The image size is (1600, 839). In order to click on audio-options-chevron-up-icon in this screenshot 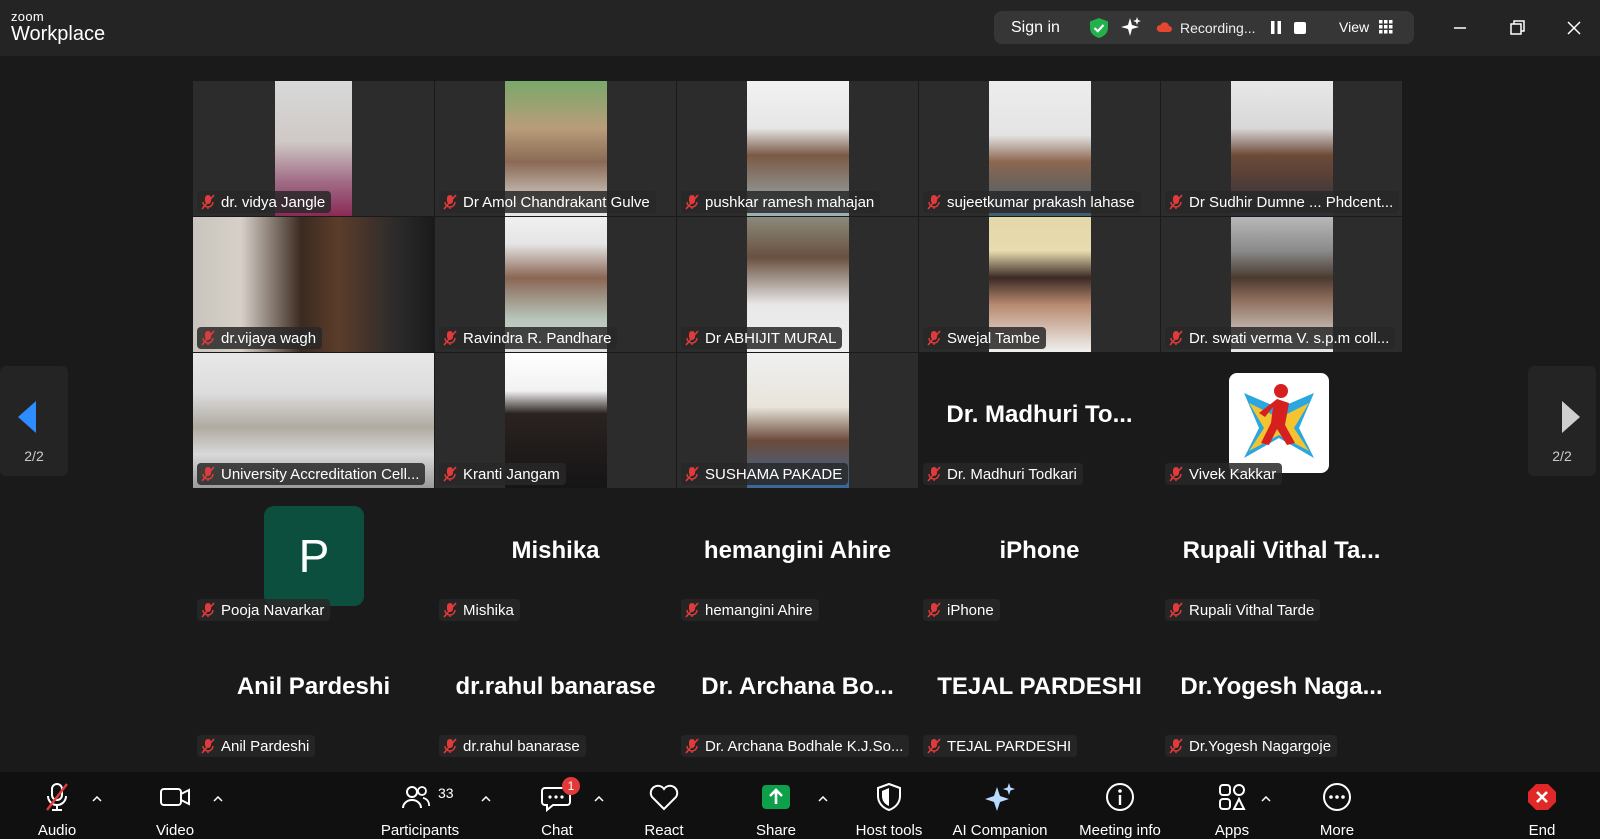, I will do `click(97, 799)`.